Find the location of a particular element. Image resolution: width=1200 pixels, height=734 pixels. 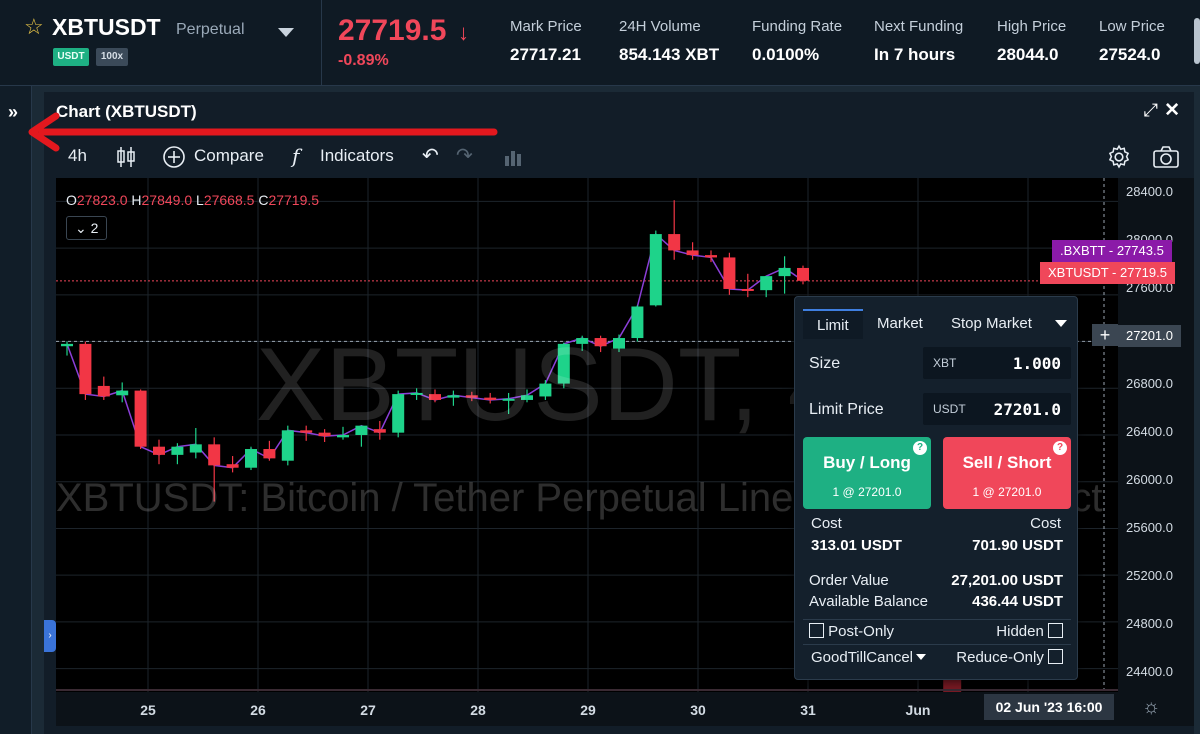

sell-label: Sell / Short is located at coordinates (1007, 462).